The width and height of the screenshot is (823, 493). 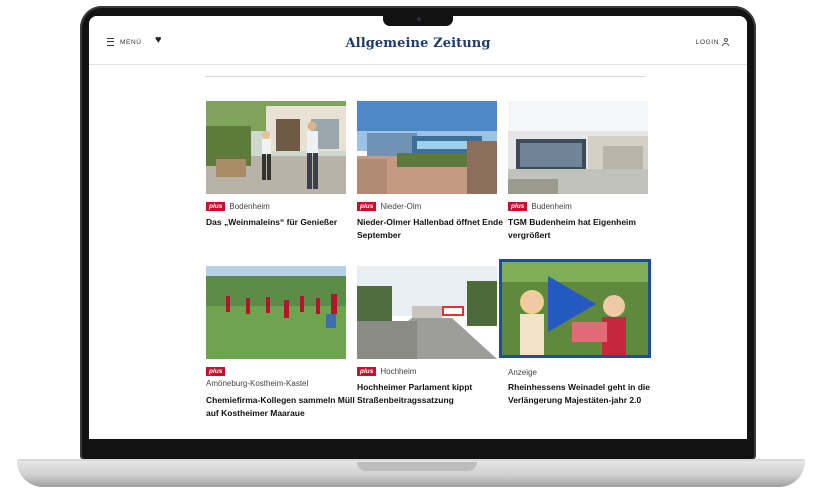 What do you see at coordinates (281, 206) in the screenshot?
I see `article-meta: plus Bodenheim` at bounding box center [281, 206].